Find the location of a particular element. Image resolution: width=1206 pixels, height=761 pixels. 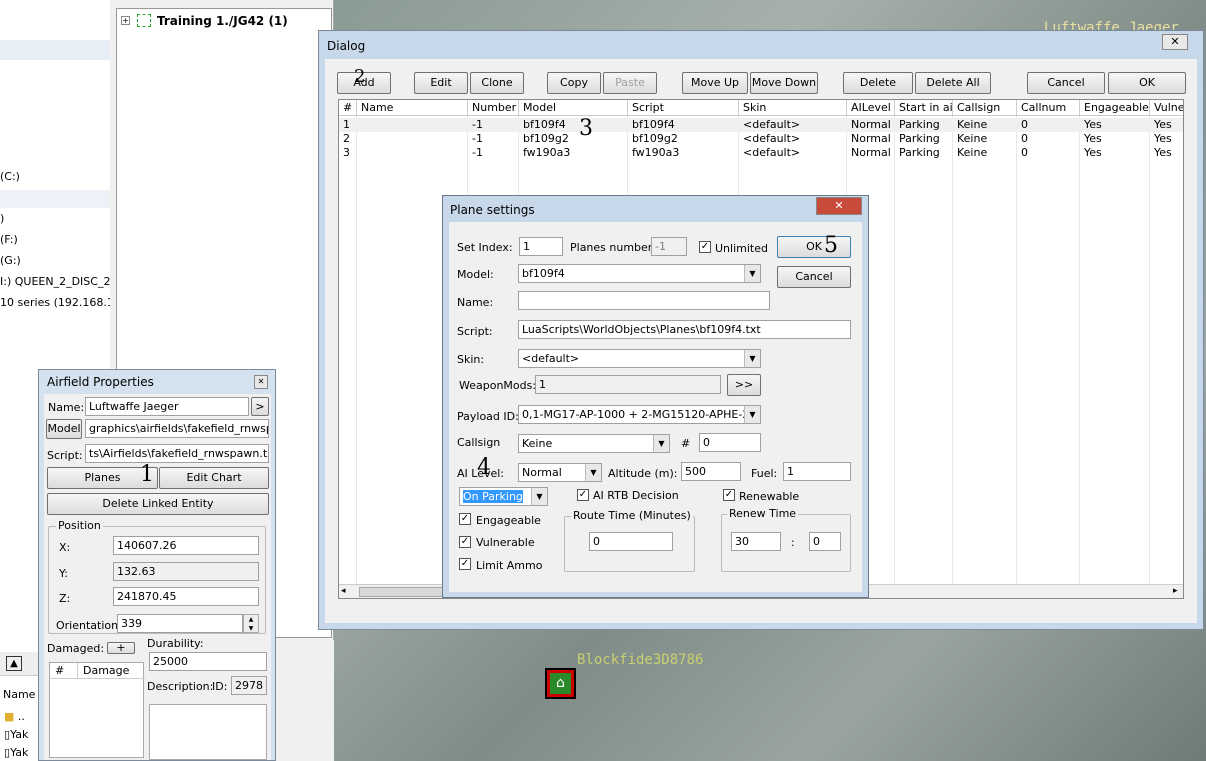

airfield-name-field: Luftwaffe Jaeger is located at coordinates (167, 406).